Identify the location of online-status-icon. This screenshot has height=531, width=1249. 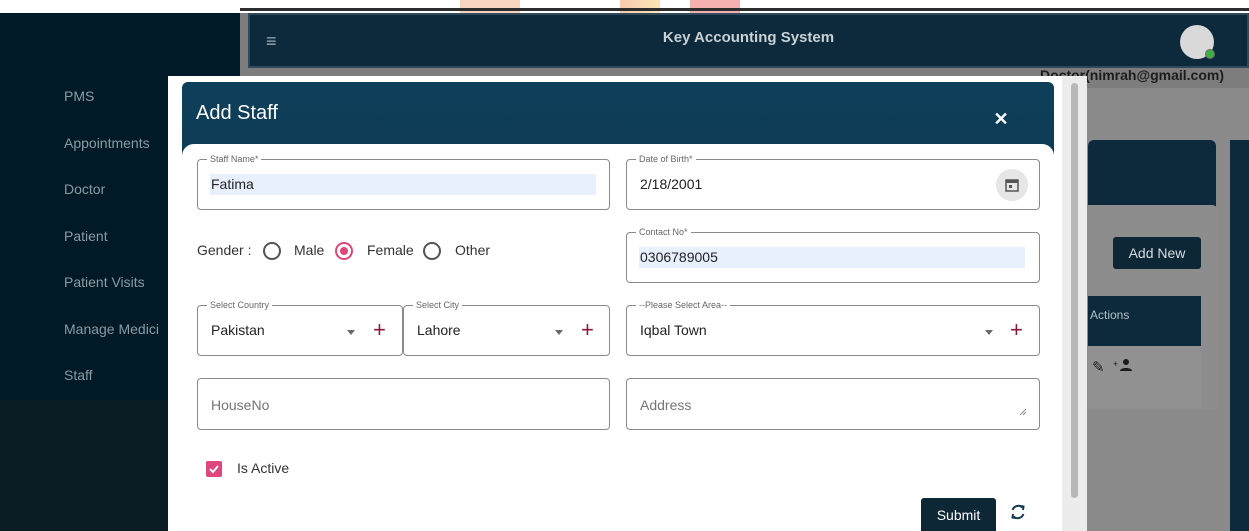
(1210, 54).